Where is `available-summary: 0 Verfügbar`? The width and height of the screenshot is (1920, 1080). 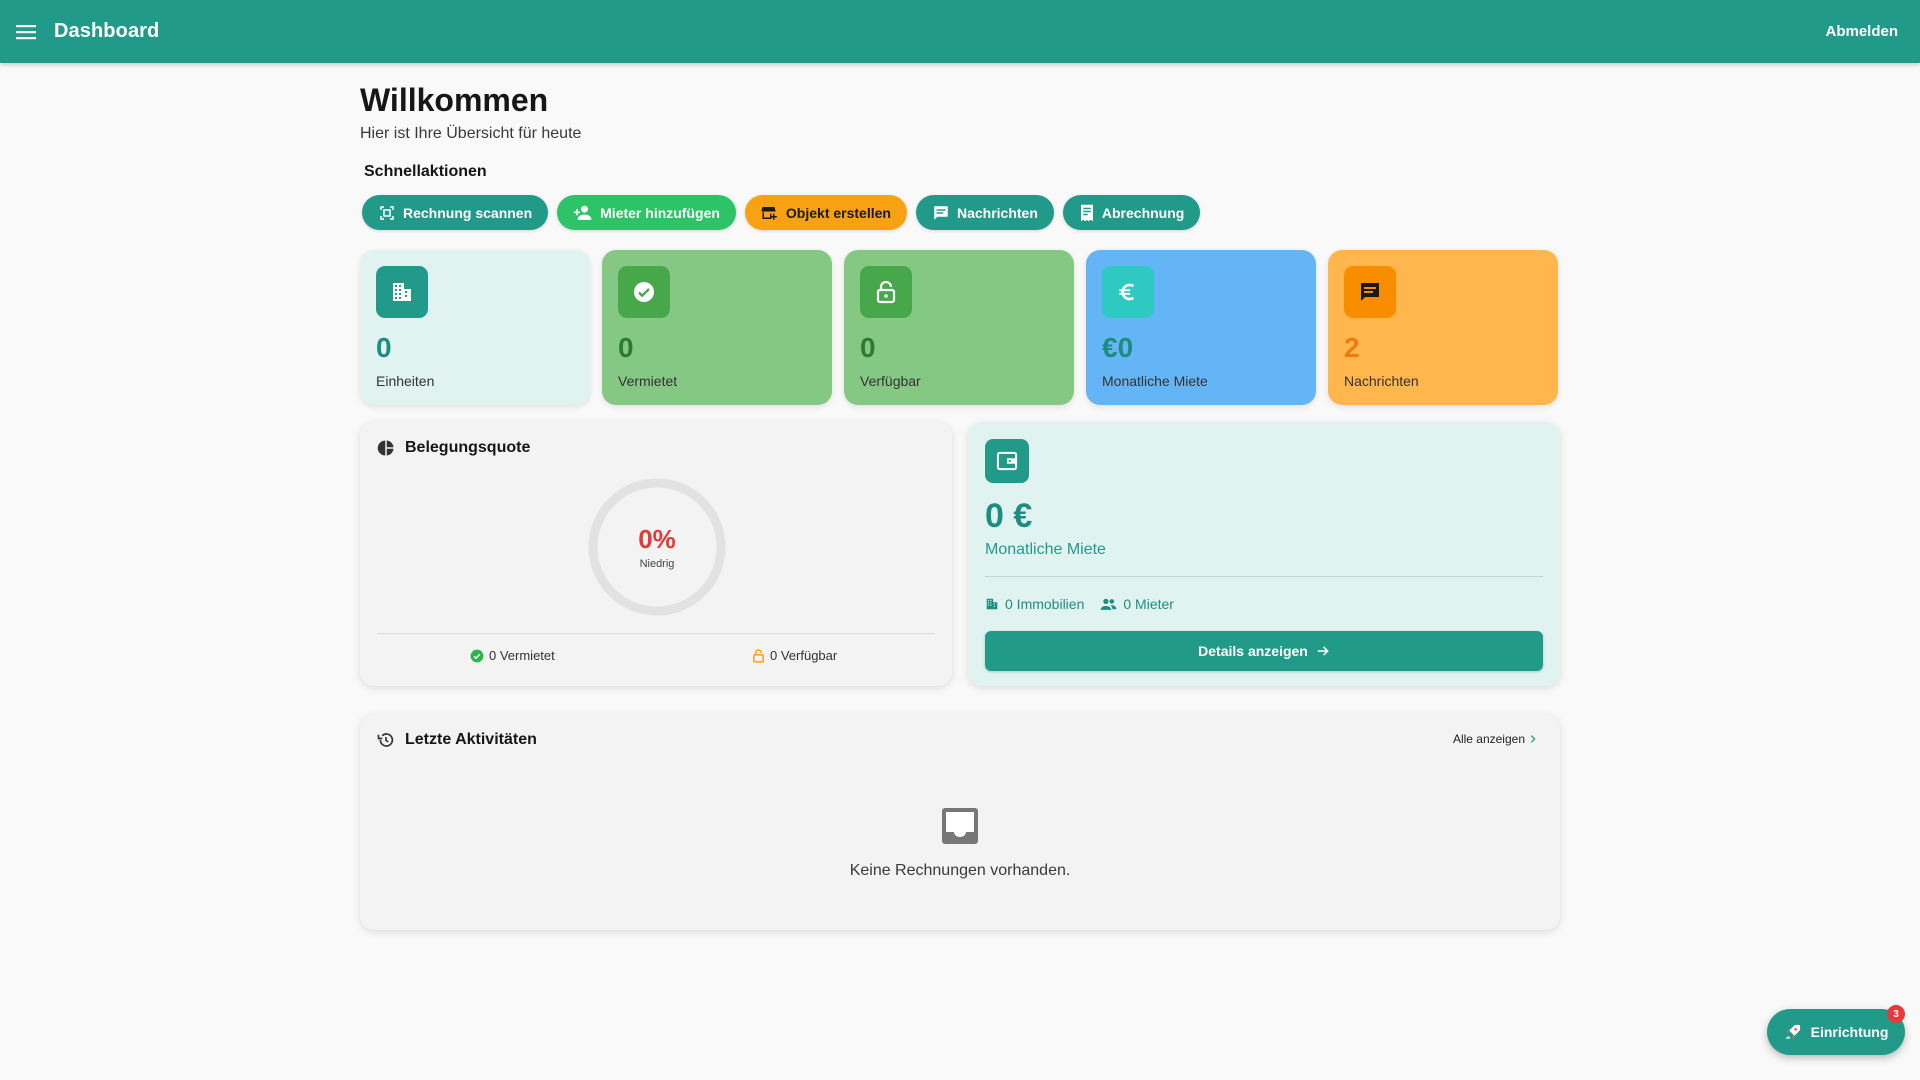 available-summary: 0 Verfügbar is located at coordinates (794, 655).